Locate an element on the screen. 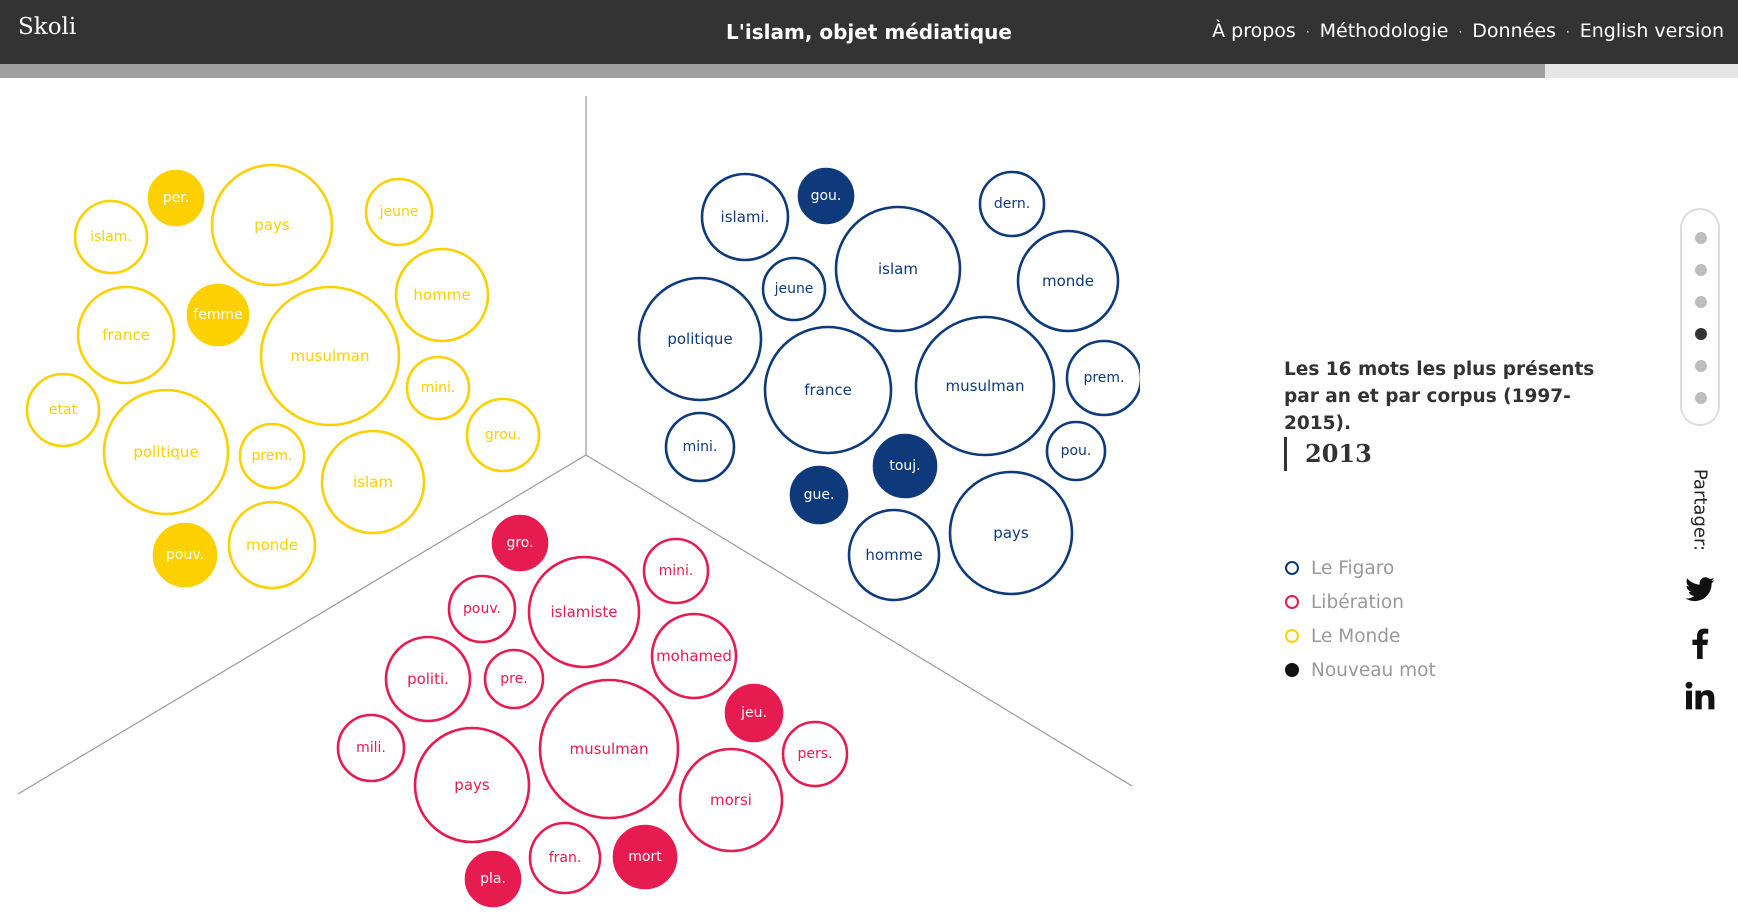  legend-label: Le Monde is located at coordinates (1356, 636).